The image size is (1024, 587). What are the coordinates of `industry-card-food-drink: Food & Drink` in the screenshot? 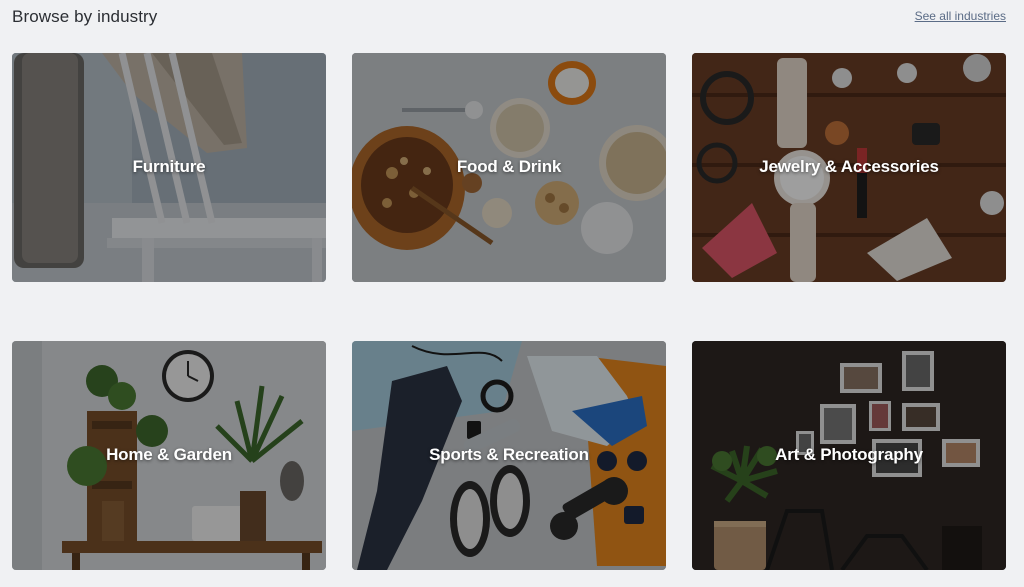 It's located at (509, 167).